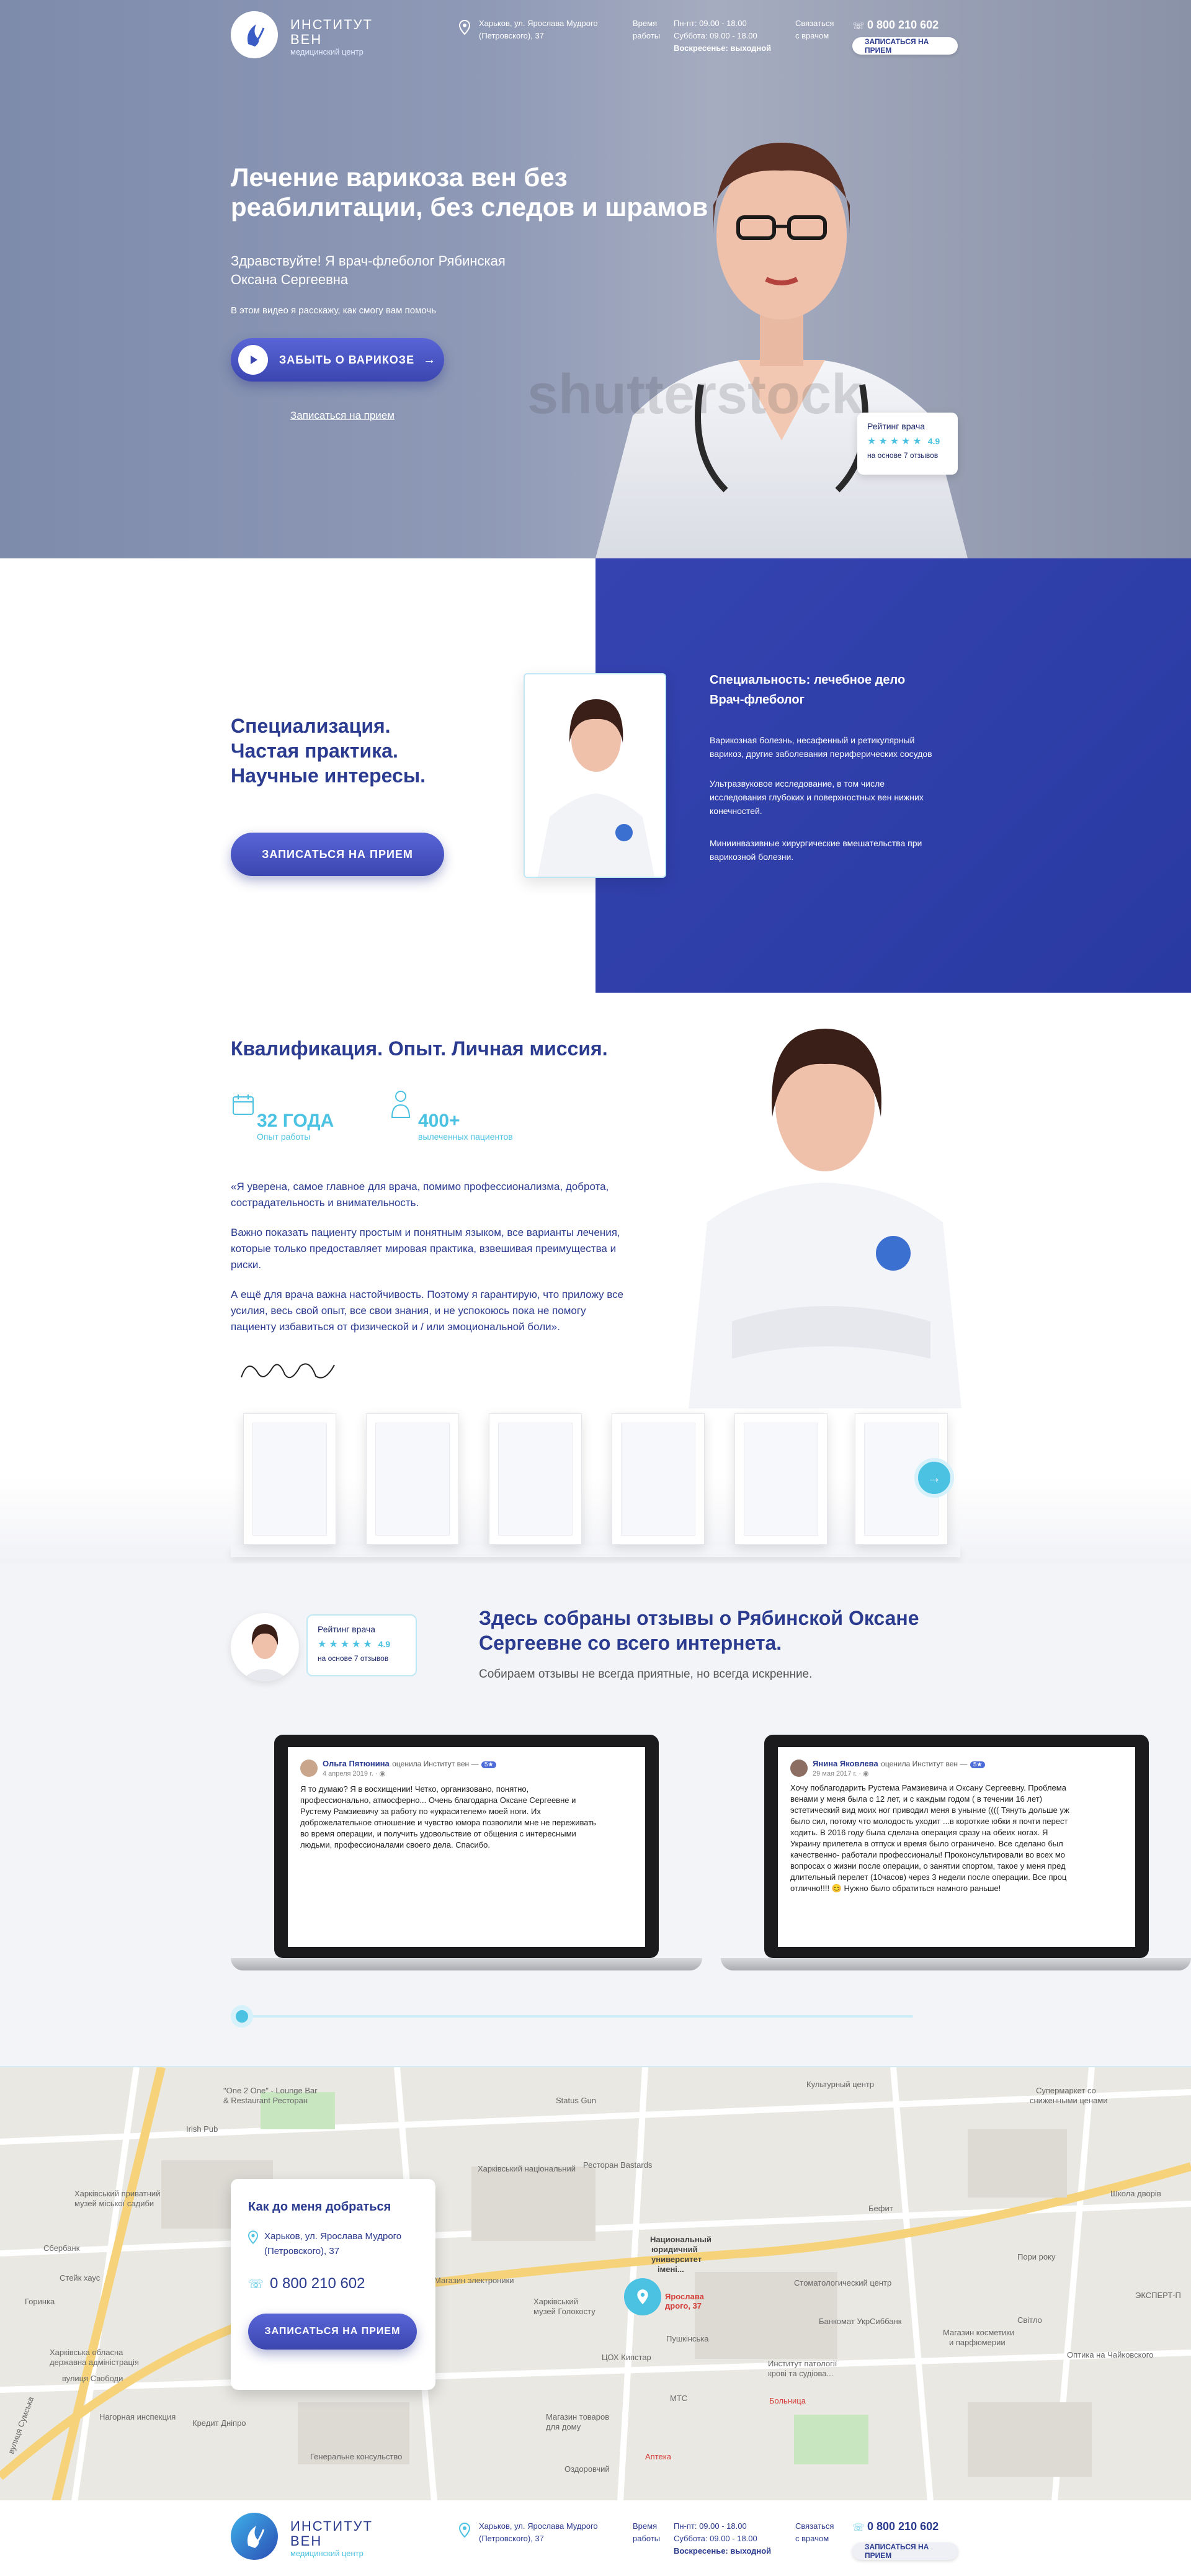 The image size is (1191, 2576). I want to click on phone-icon: ☏, so click(256, 2284).